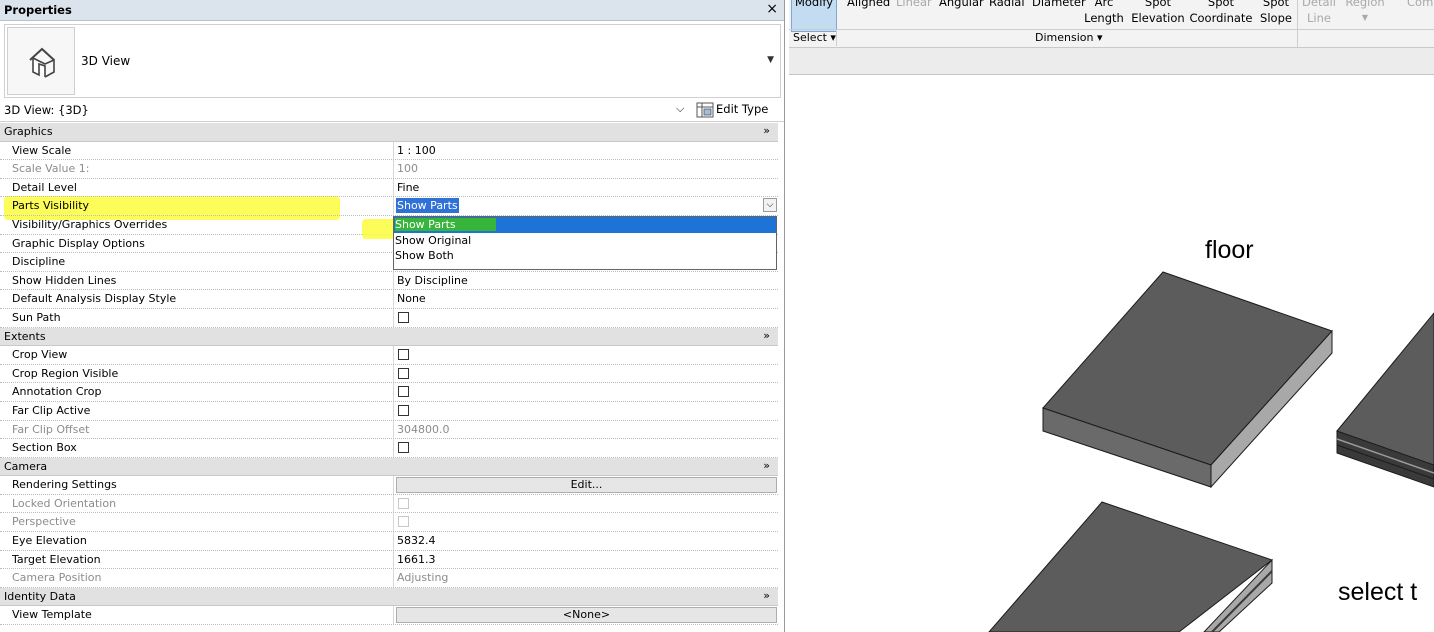  What do you see at coordinates (585, 578) in the screenshot?
I see `prop-value-cell: Adjusting` at bounding box center [585, 578].